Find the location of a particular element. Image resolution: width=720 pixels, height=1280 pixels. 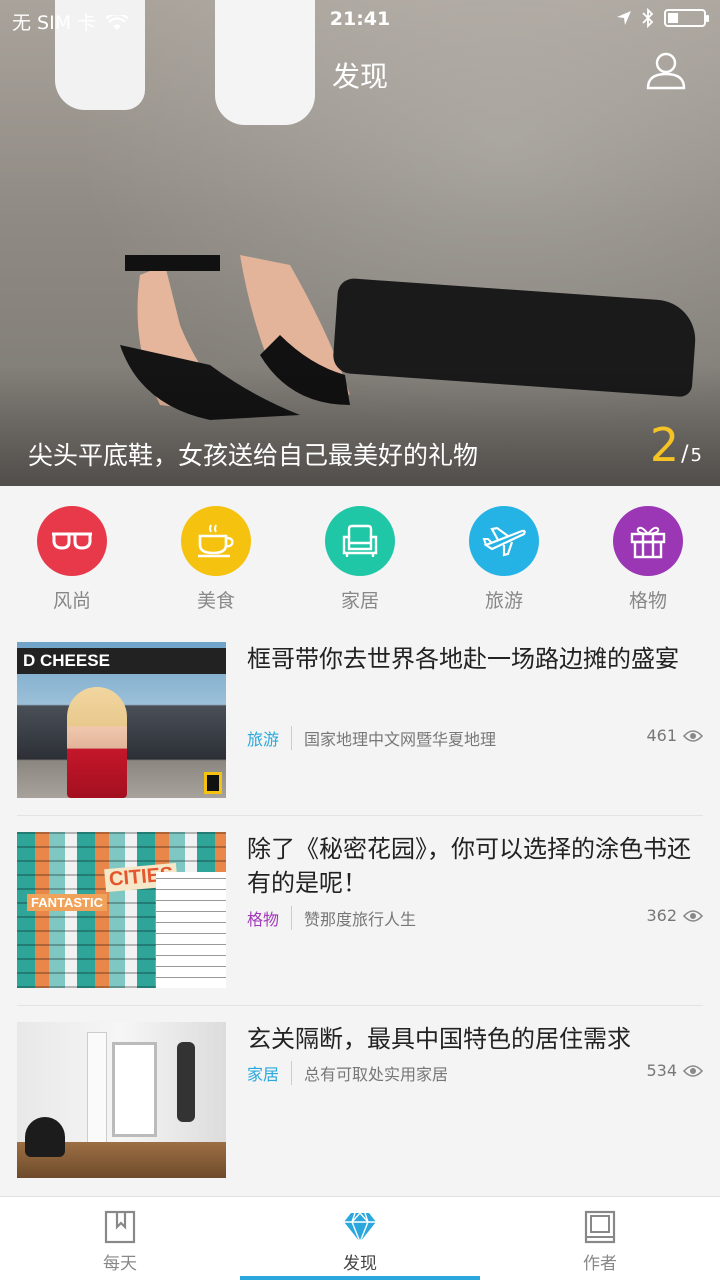

category-food: 美食 is located at coordinates (216, 566).